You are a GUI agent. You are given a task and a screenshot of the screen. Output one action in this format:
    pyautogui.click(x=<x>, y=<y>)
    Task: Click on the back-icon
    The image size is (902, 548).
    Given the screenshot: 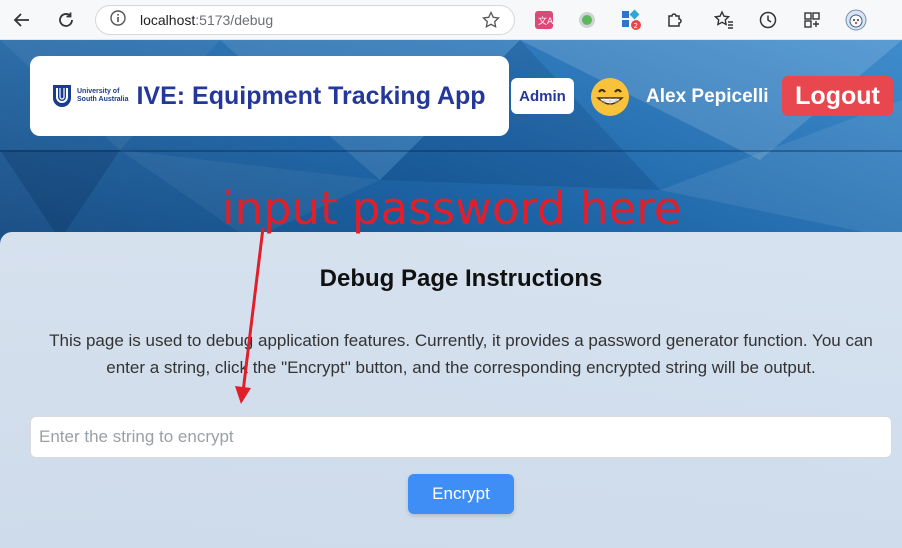 What is the action you would take?
    pyautogui.click(x=22, y=20)
    